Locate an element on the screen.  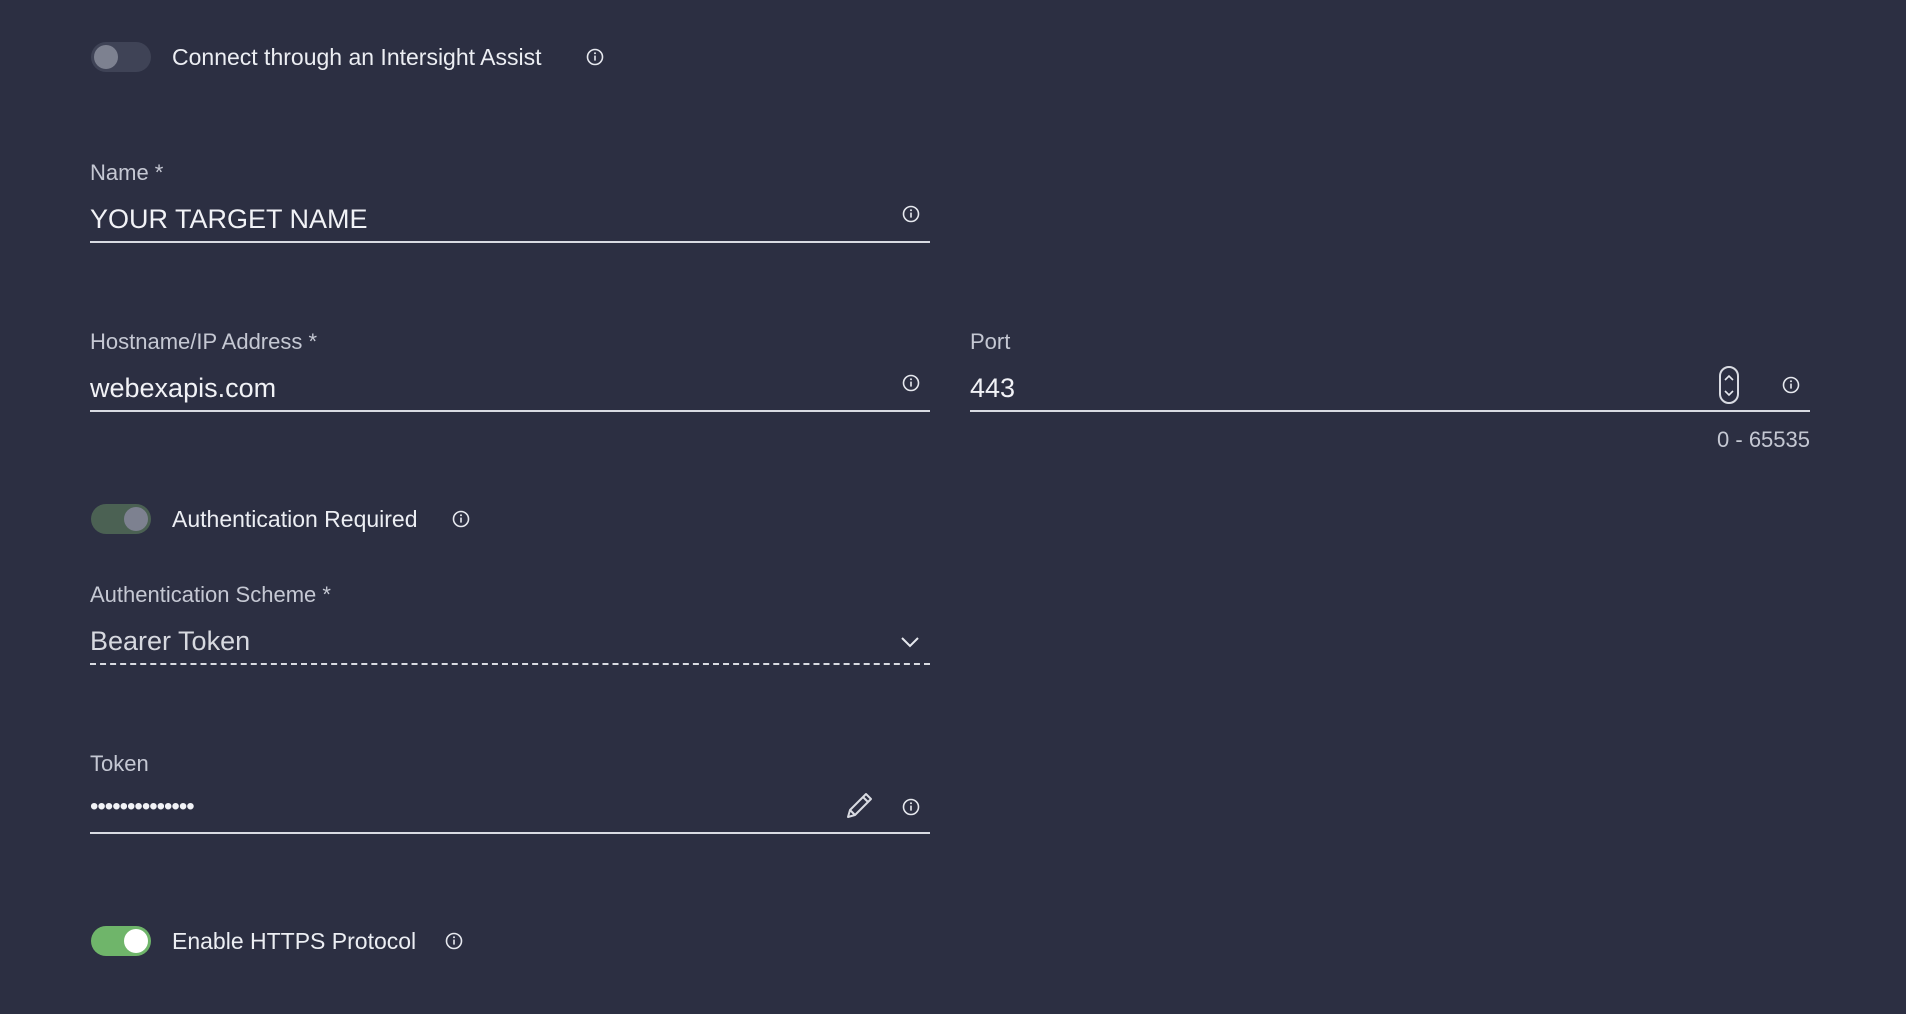
port-stepper is located at coordinates (1729, 385).